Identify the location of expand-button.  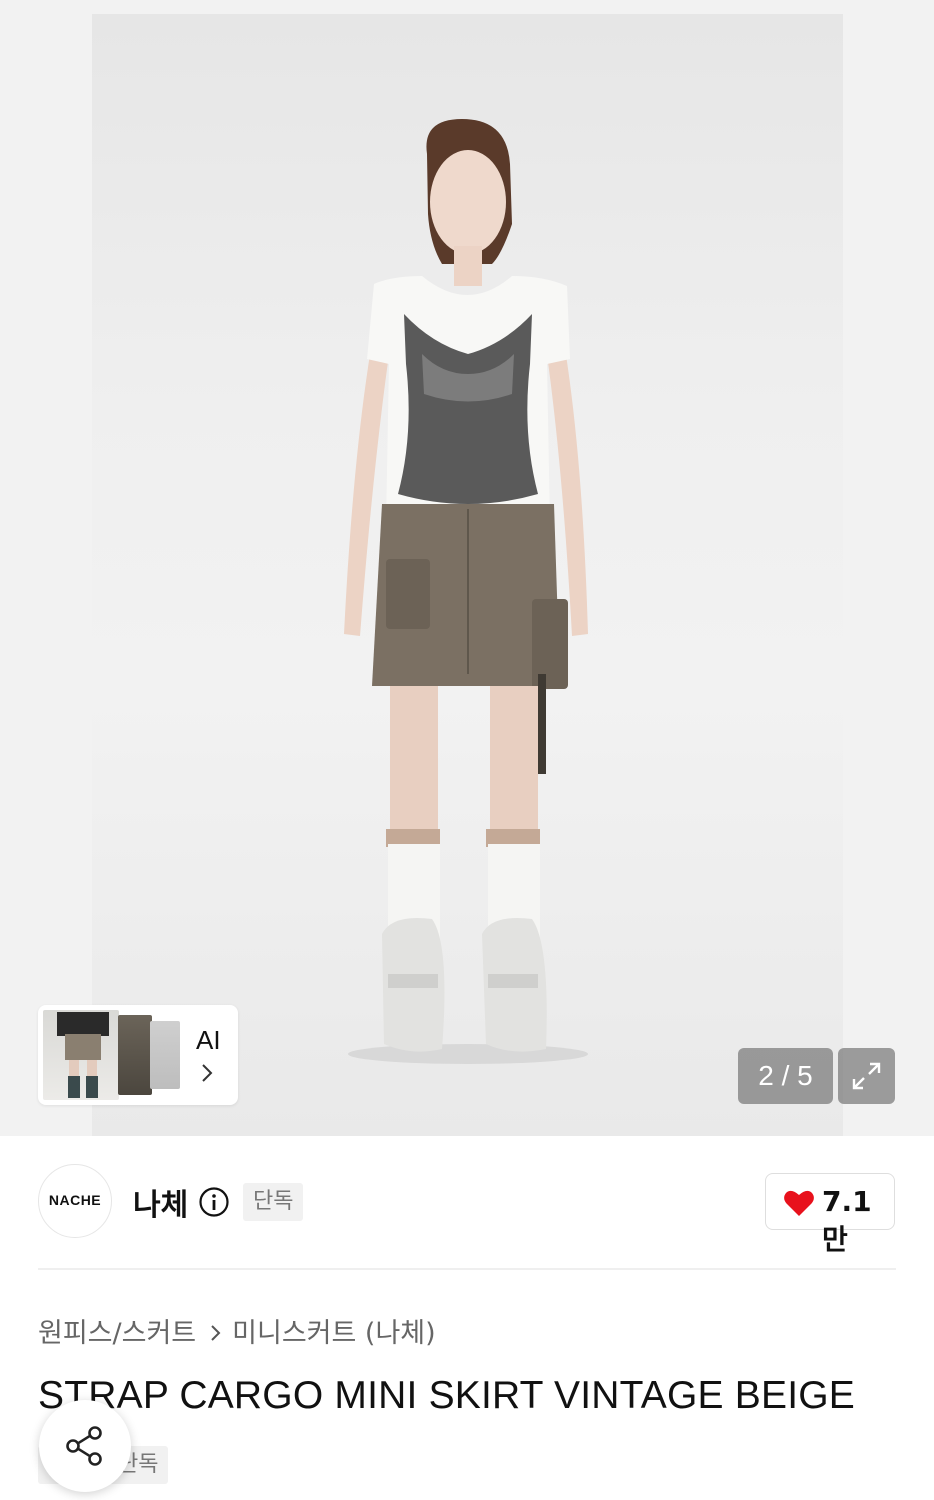
(866, 1076).